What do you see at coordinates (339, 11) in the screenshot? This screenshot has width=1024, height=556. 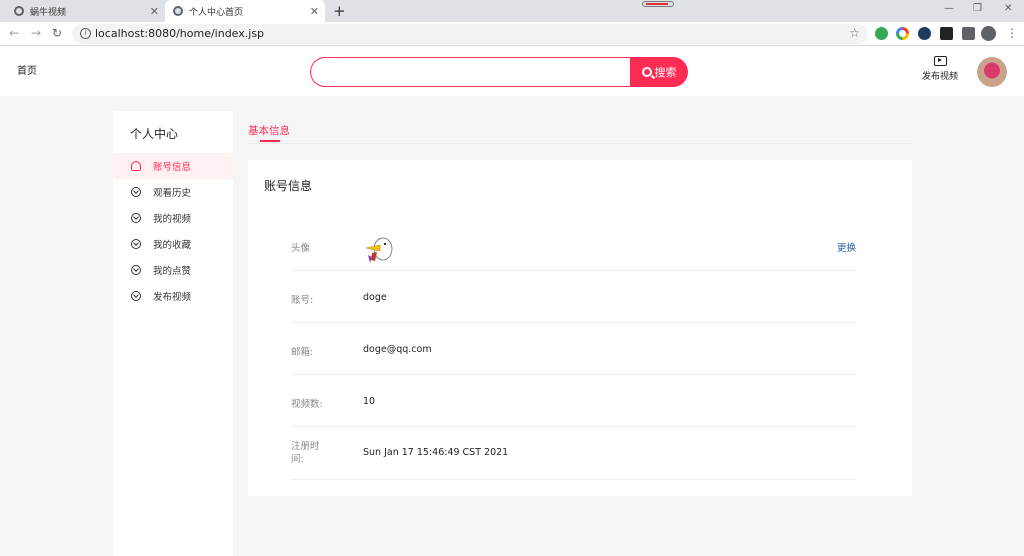 I see `new-tab-button: +` at bounding box center [339, 11].